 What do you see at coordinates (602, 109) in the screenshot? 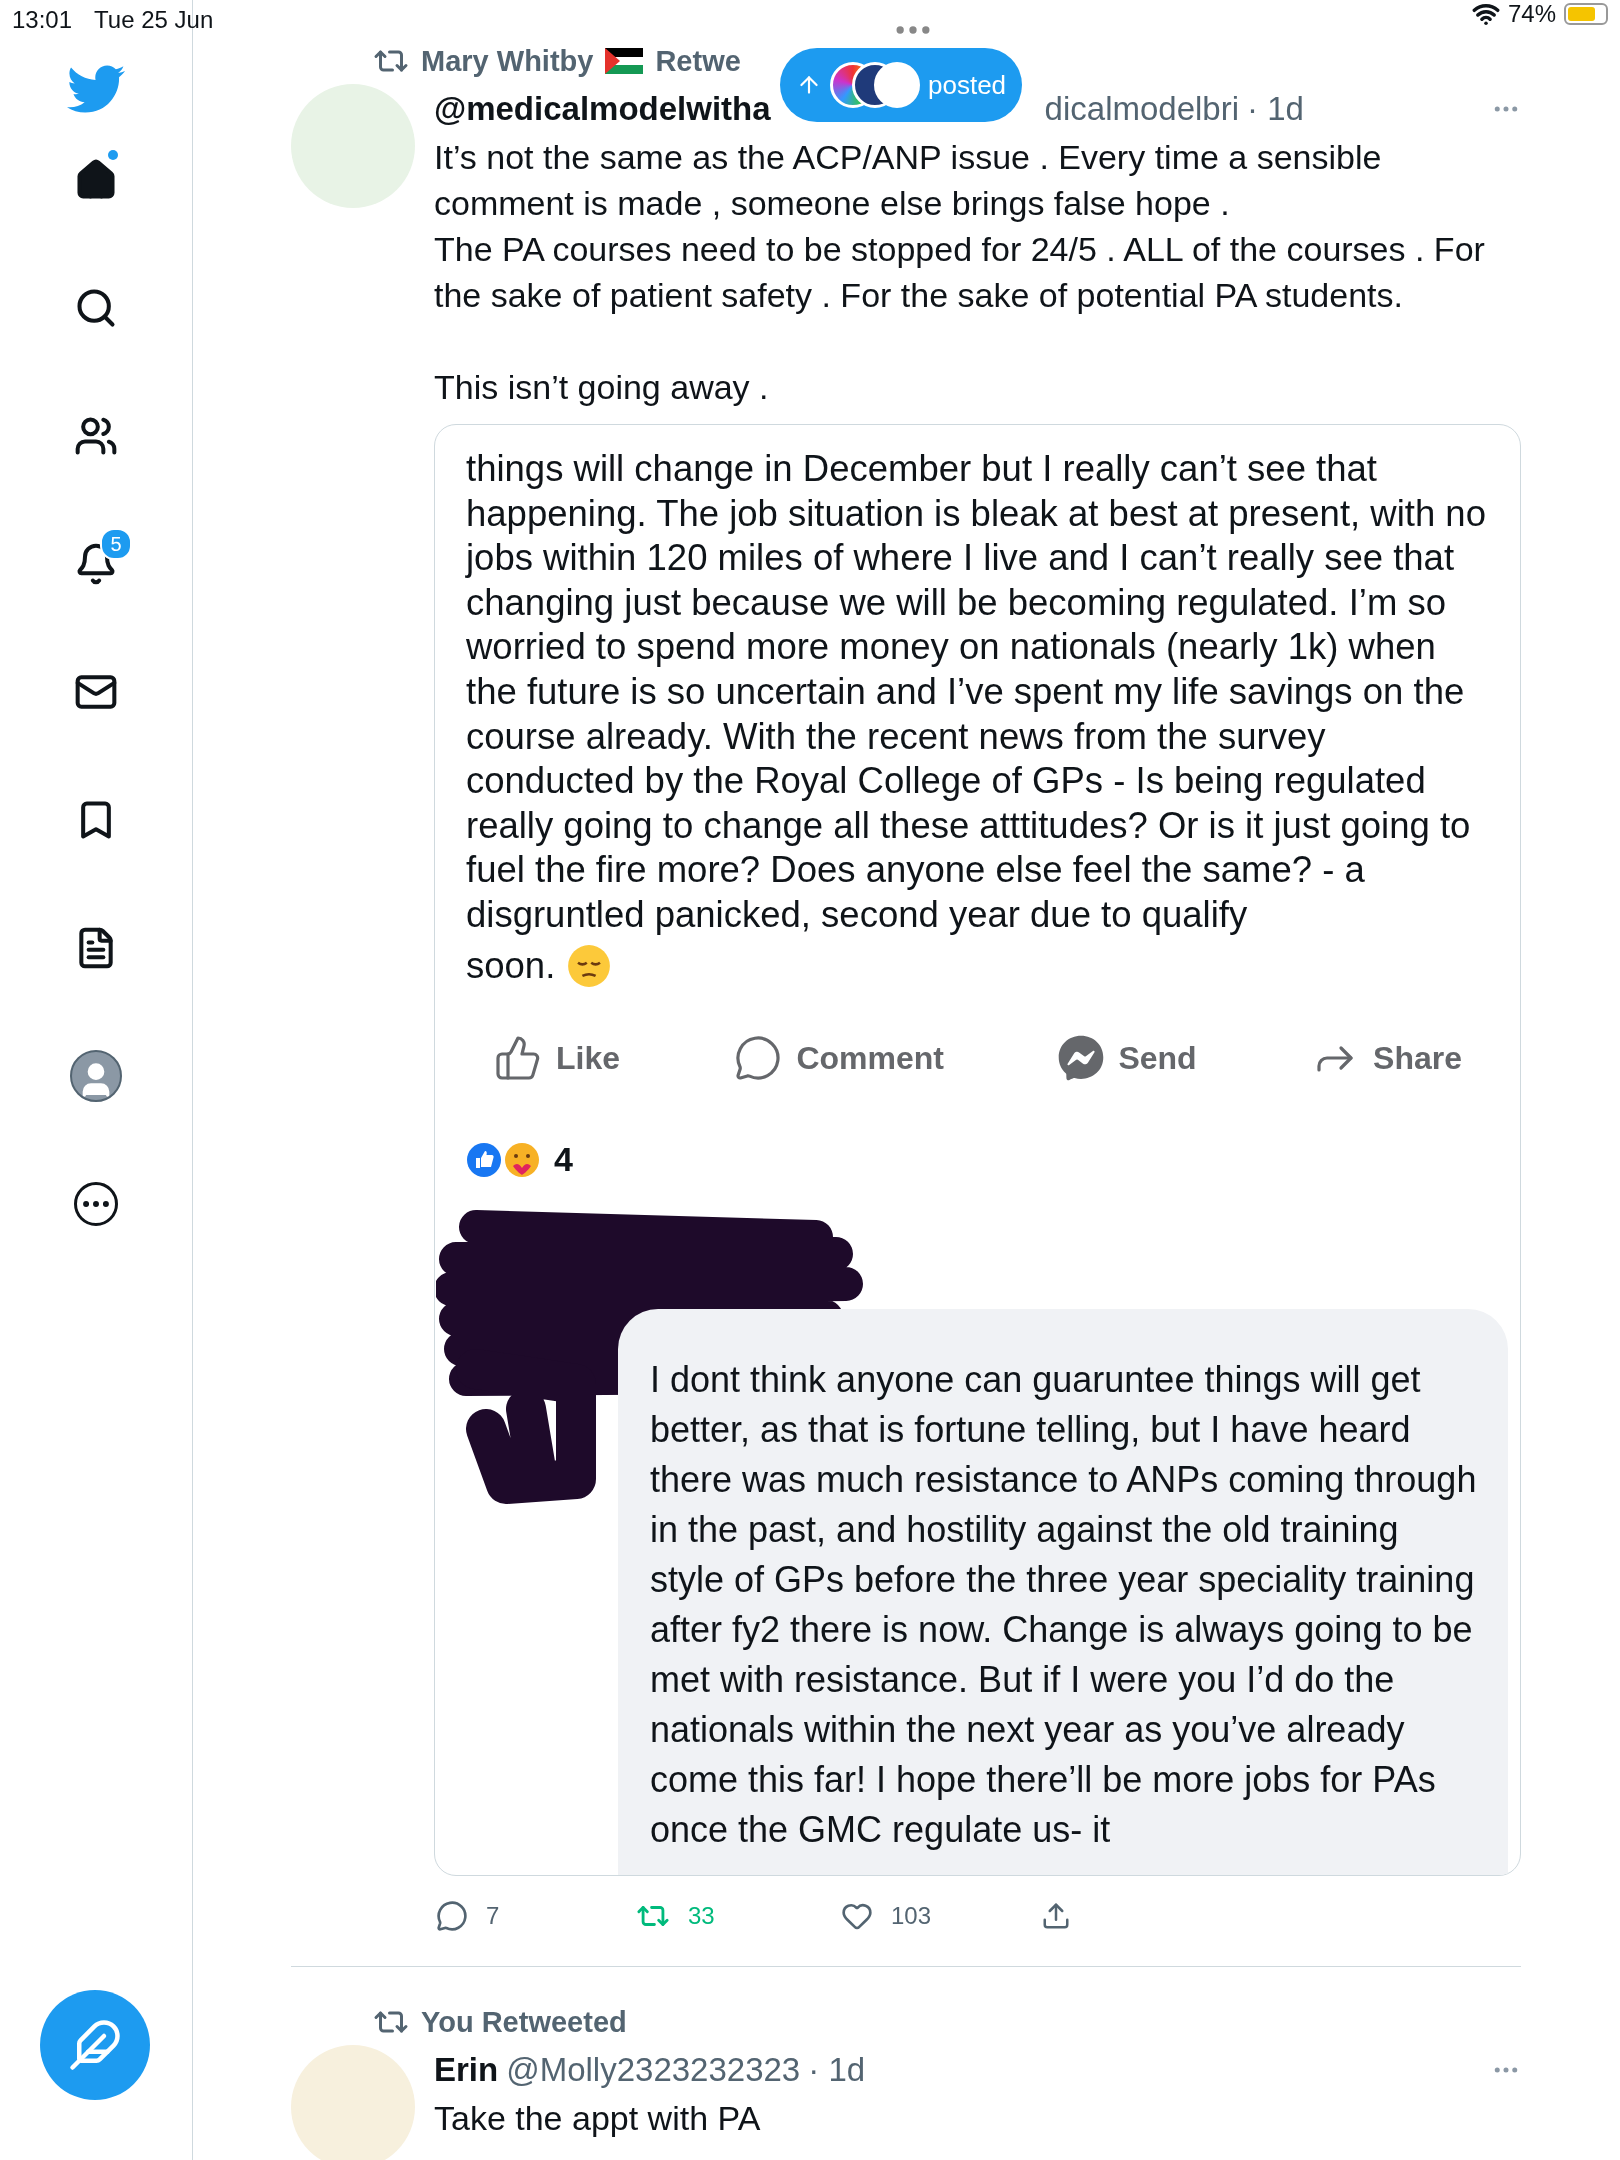
I see `author-name: @medicalmodelwitha` at bounding box center [602, 109].